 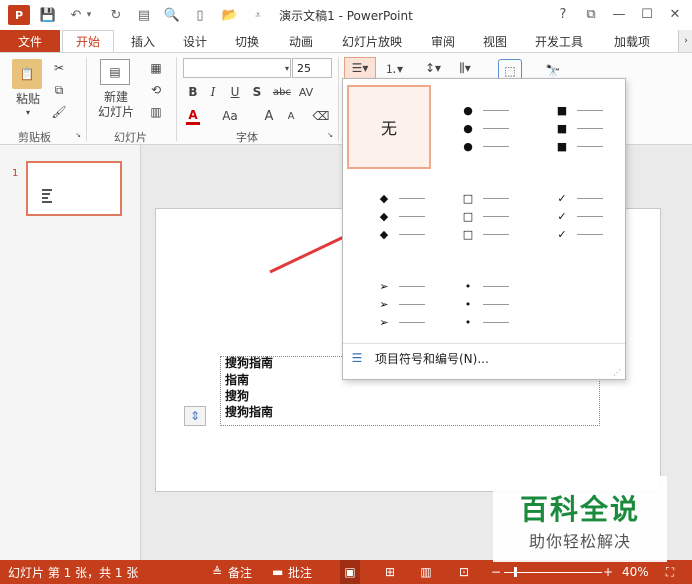 I want to click on close-button: ✕, so click(x=675, y=14).